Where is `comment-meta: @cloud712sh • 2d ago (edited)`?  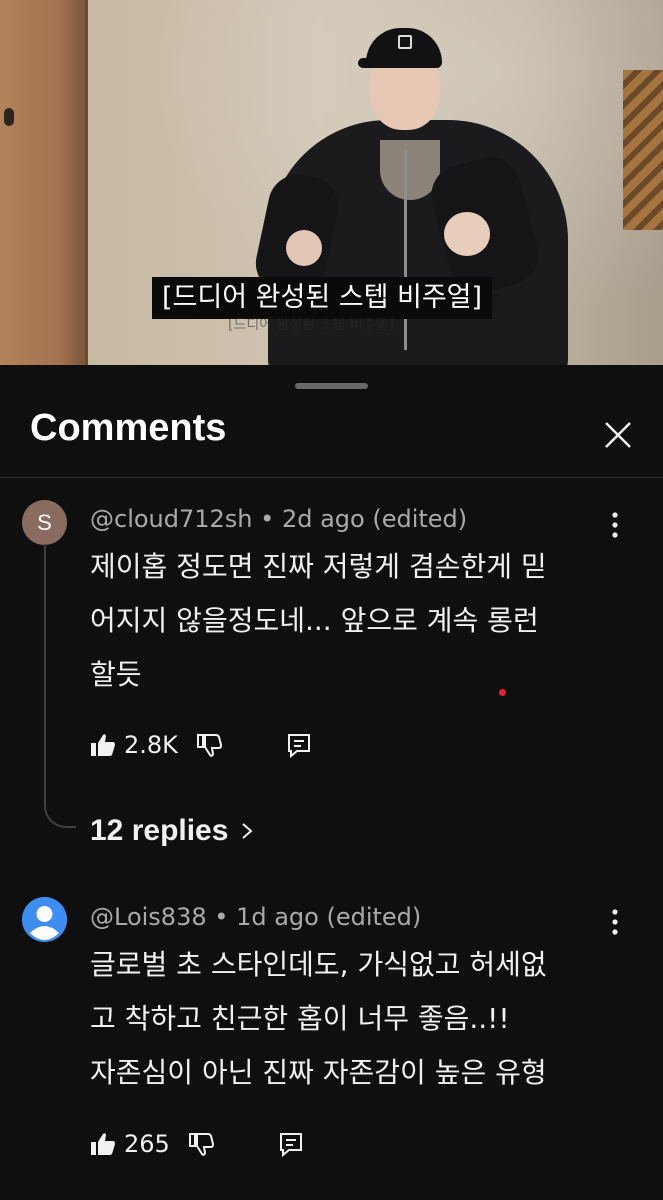 comment-meta: @cloud712sh • 2d ago (edited) is located at coordinates (278, 519).